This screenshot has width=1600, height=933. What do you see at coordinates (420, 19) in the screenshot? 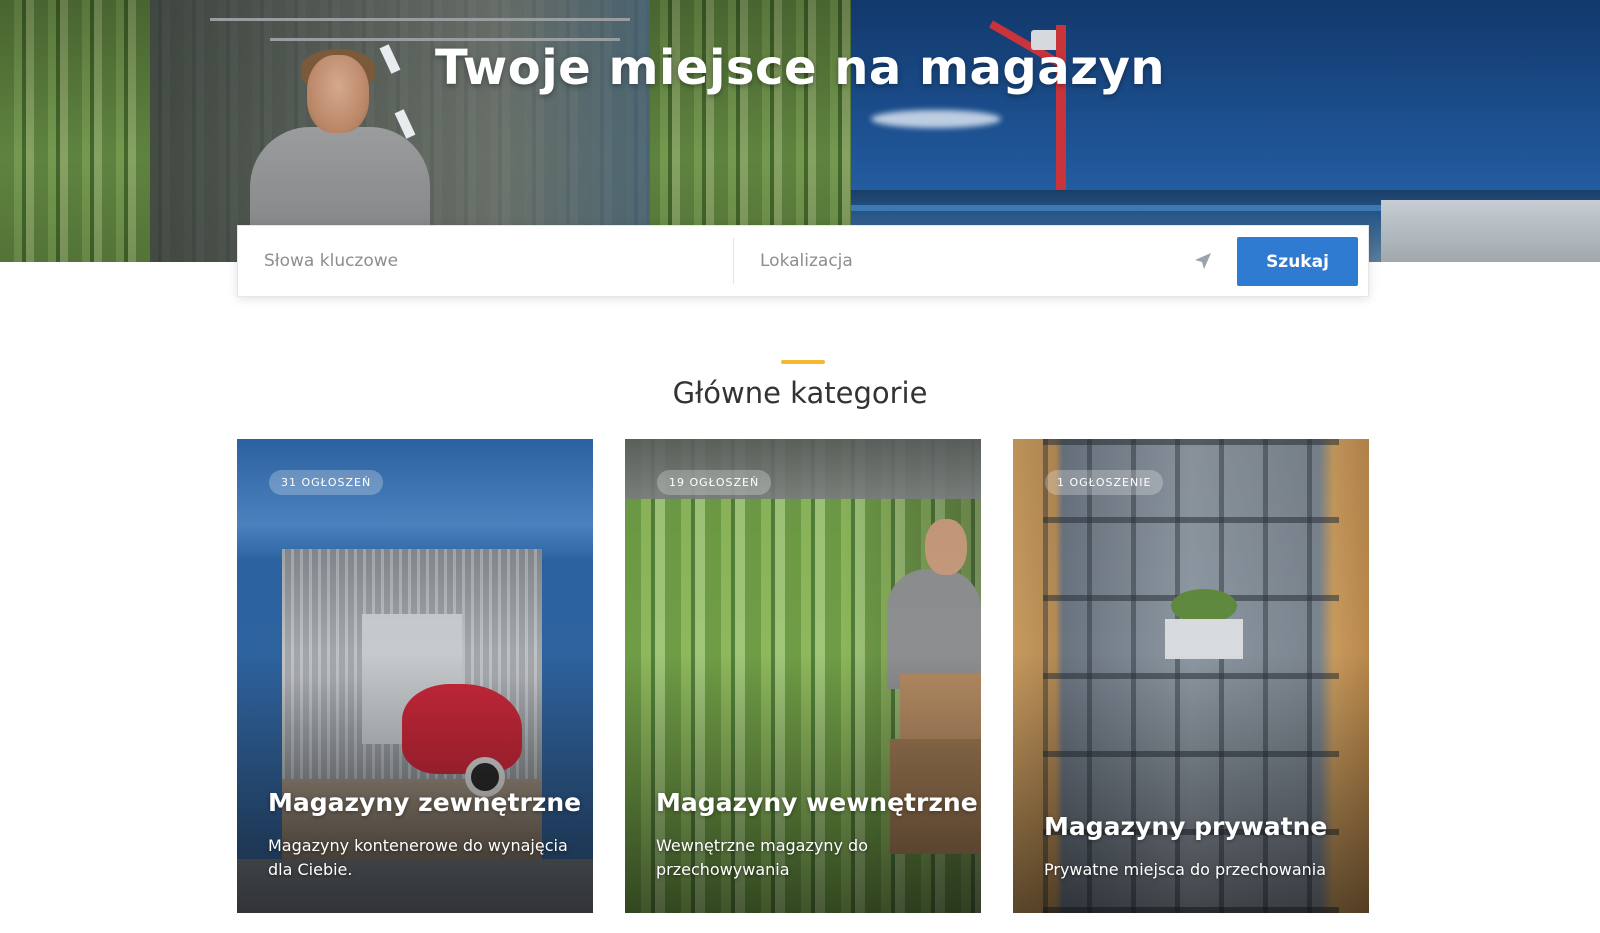
I see `hero-rail` at bounding box center [420, 19].